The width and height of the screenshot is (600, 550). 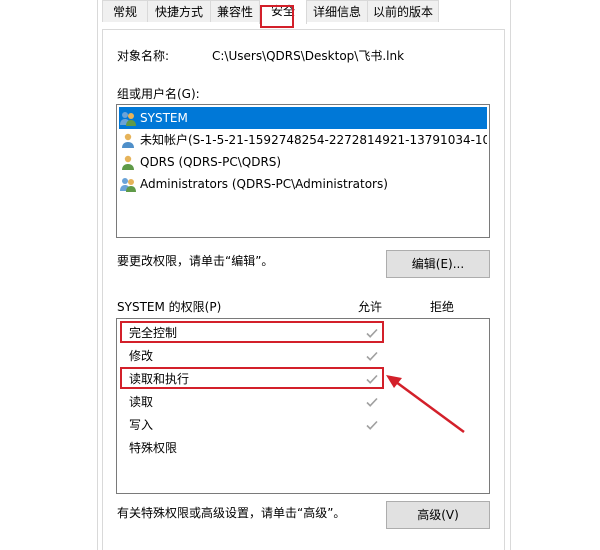 I want to click on perm-read-execute: 读取和执行, so click(x=159, y=379).